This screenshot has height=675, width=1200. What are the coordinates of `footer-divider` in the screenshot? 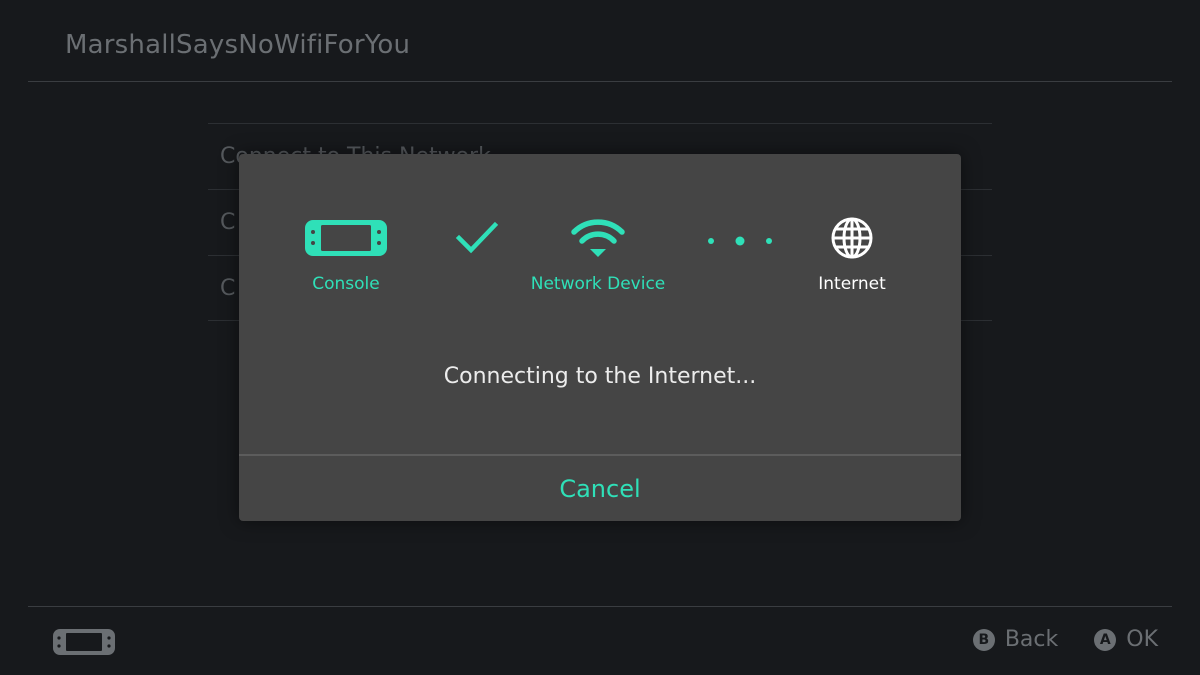 It's located at (600, 606).